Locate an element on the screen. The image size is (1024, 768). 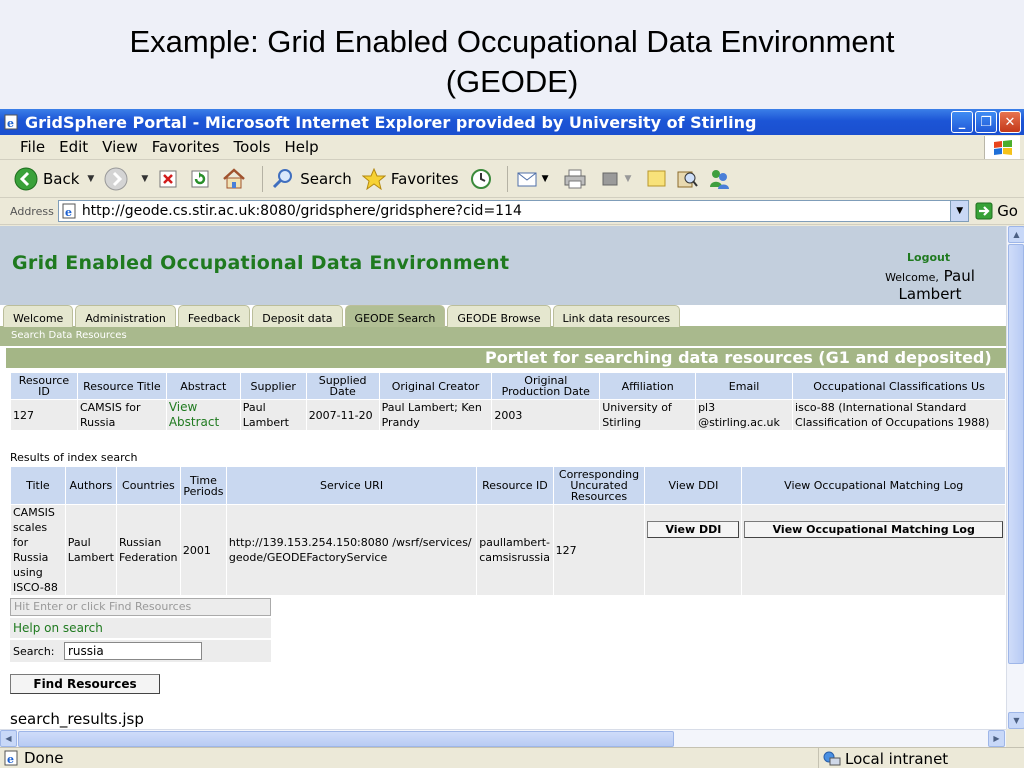
logout-link: Logout is located at coordinates (928, 257).